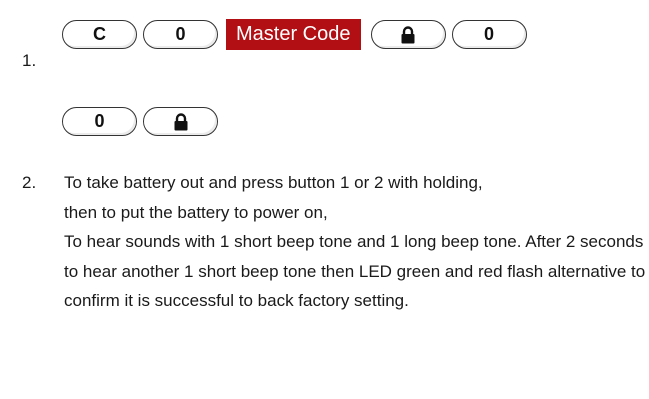 The image size is (649, 399). What do you see at coordinates (196, 212) in the screenshot?
I see `instruction-line: then to put the battery to power on,` at bounding box center [196, 212].